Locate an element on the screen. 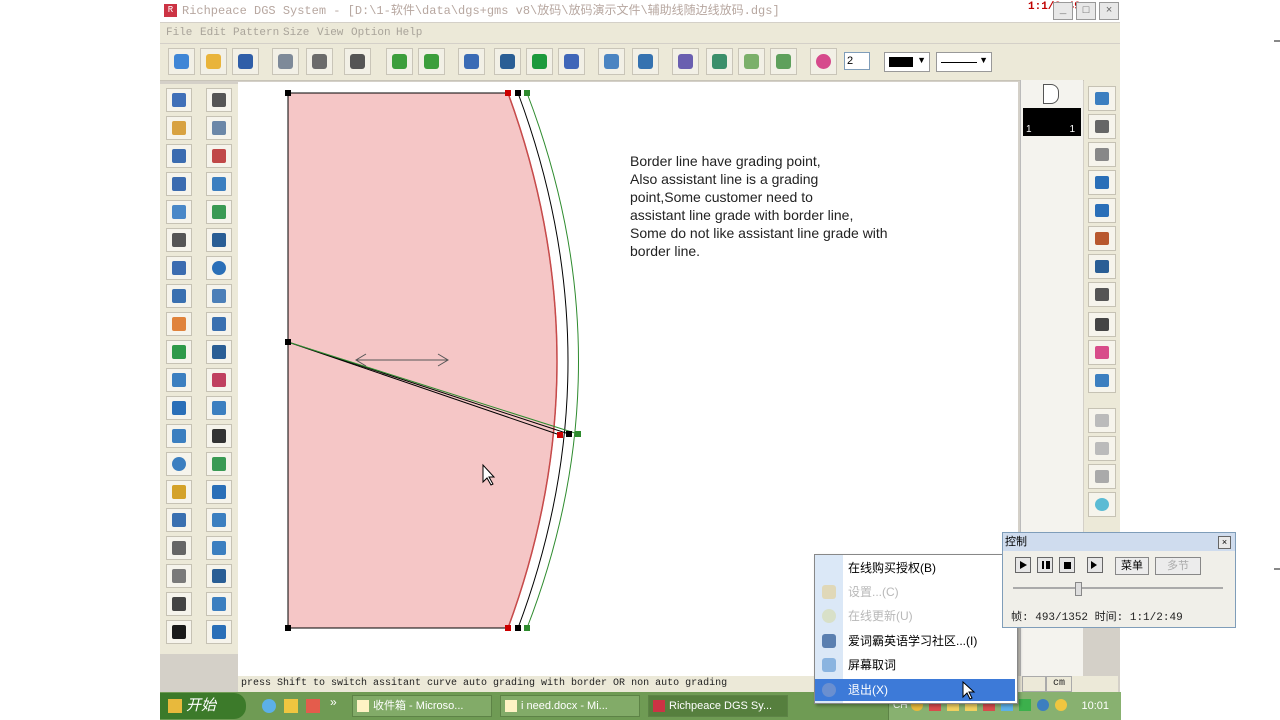 The height and width of the screenshot is (720, 1280). curve-tool-icon is located at coordinates (1102, 154).